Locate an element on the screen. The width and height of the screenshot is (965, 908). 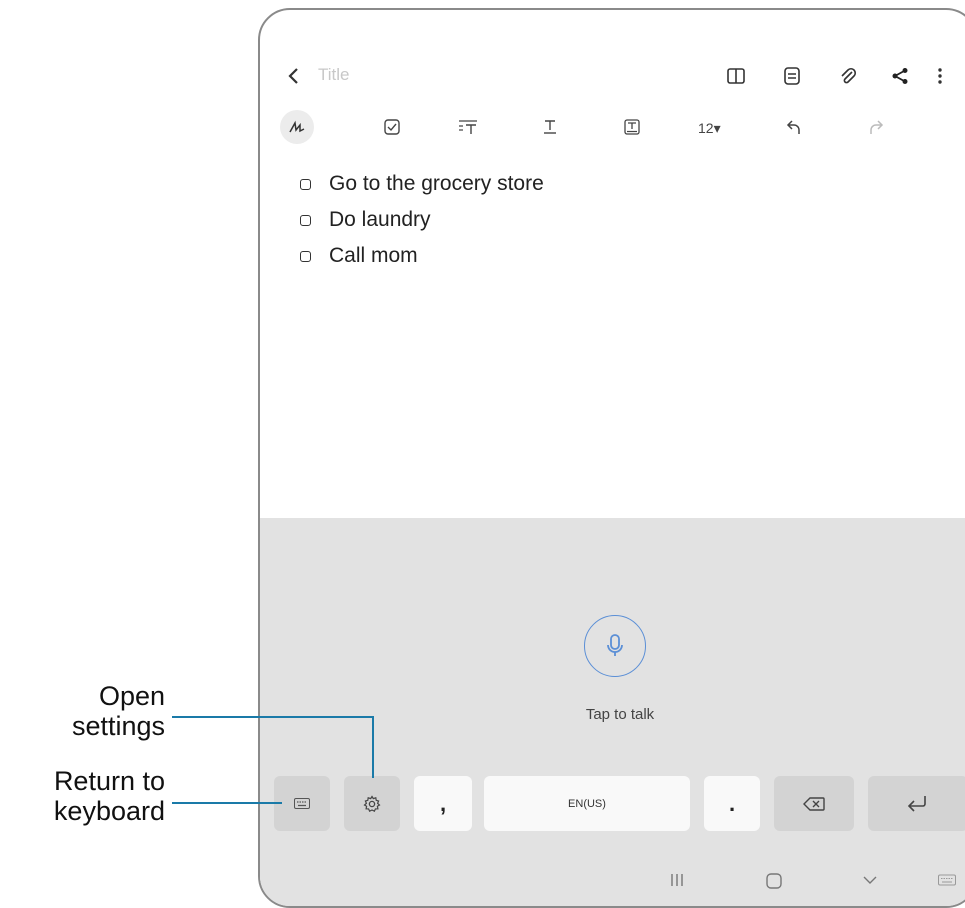
space-key: EN(US) is located at coordinates (587, 803).